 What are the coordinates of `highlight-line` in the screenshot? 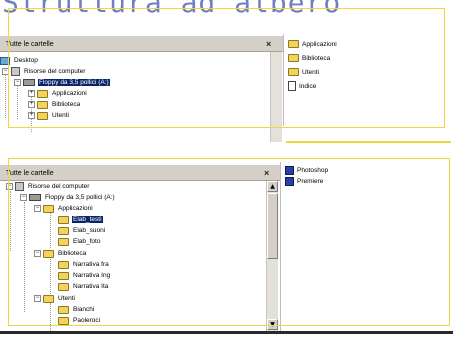 It's located at (368, 142).